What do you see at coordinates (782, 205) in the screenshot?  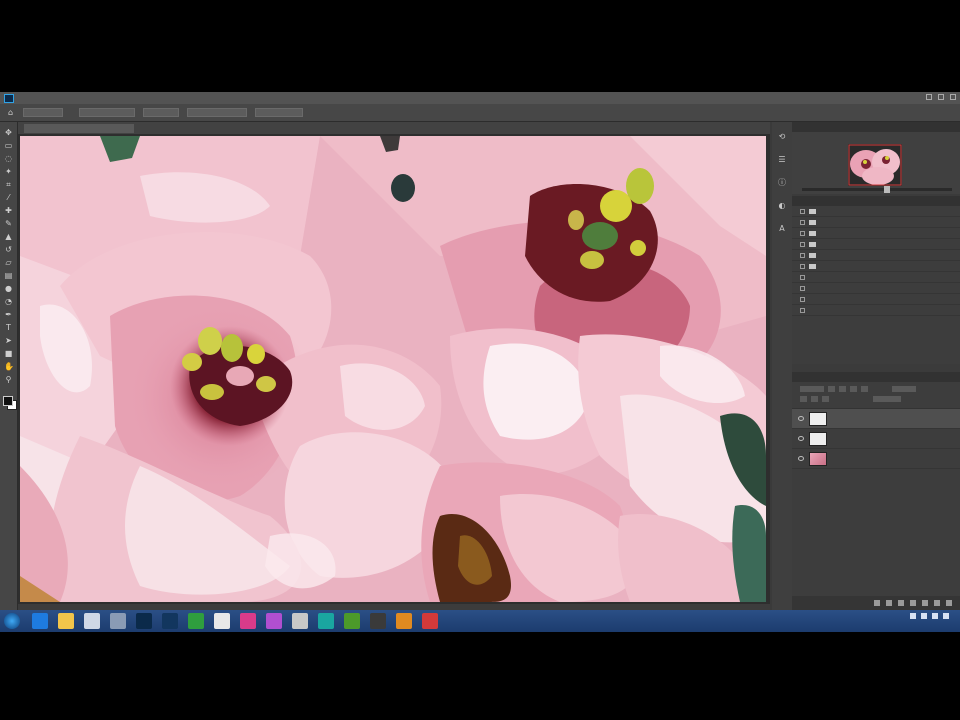 I see `adjustments-icon: ◐` at bounding box center [782, 205].